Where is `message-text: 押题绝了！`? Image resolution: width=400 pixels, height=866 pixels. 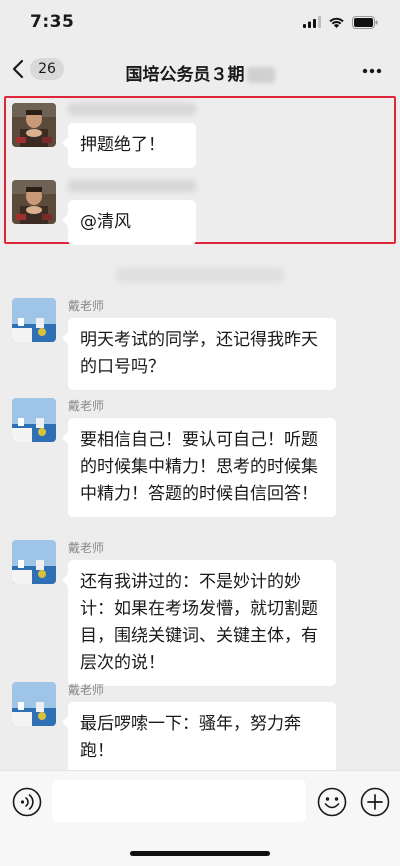
message-text: 押题绝了！ is located at coordinates (122, 145).